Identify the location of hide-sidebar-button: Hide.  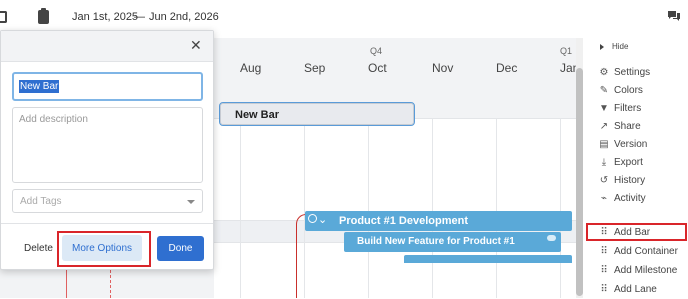
(614, 46).